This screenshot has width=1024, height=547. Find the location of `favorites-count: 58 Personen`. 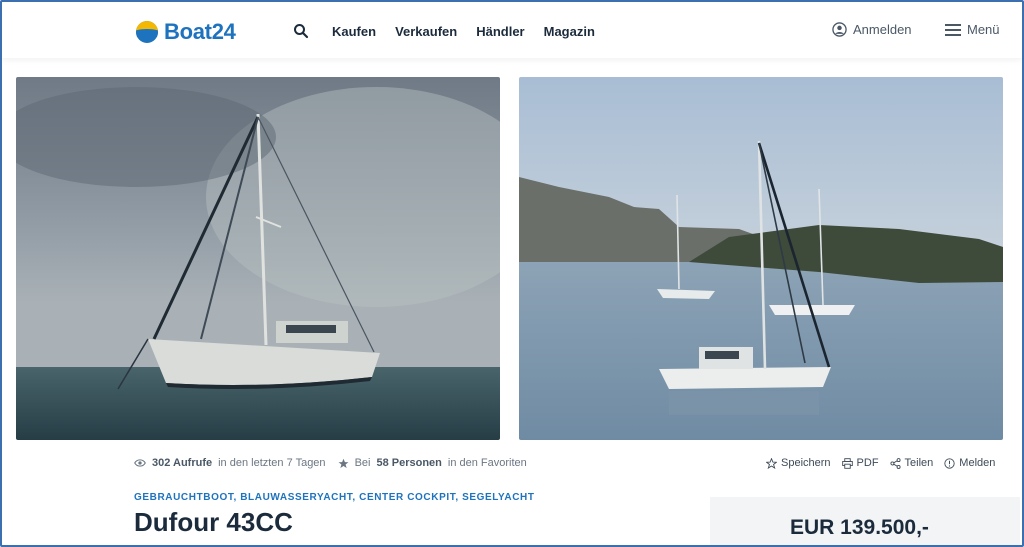

favorites-count: 58 Personen is located at coordinates (409, 463).